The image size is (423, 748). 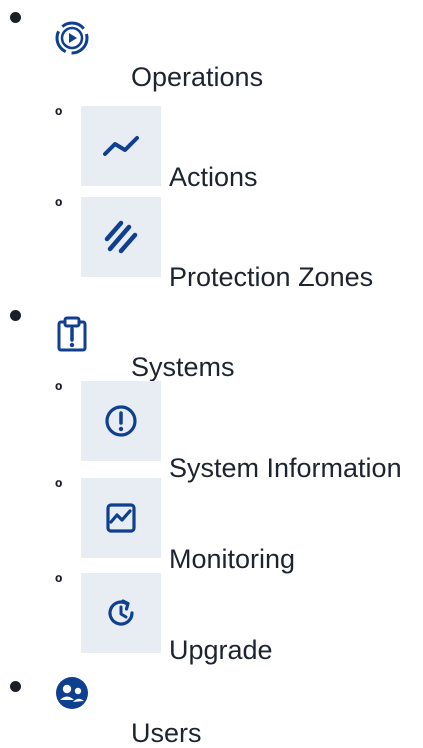 I want to click on activity-line-icon, so click(x=121, y=146).